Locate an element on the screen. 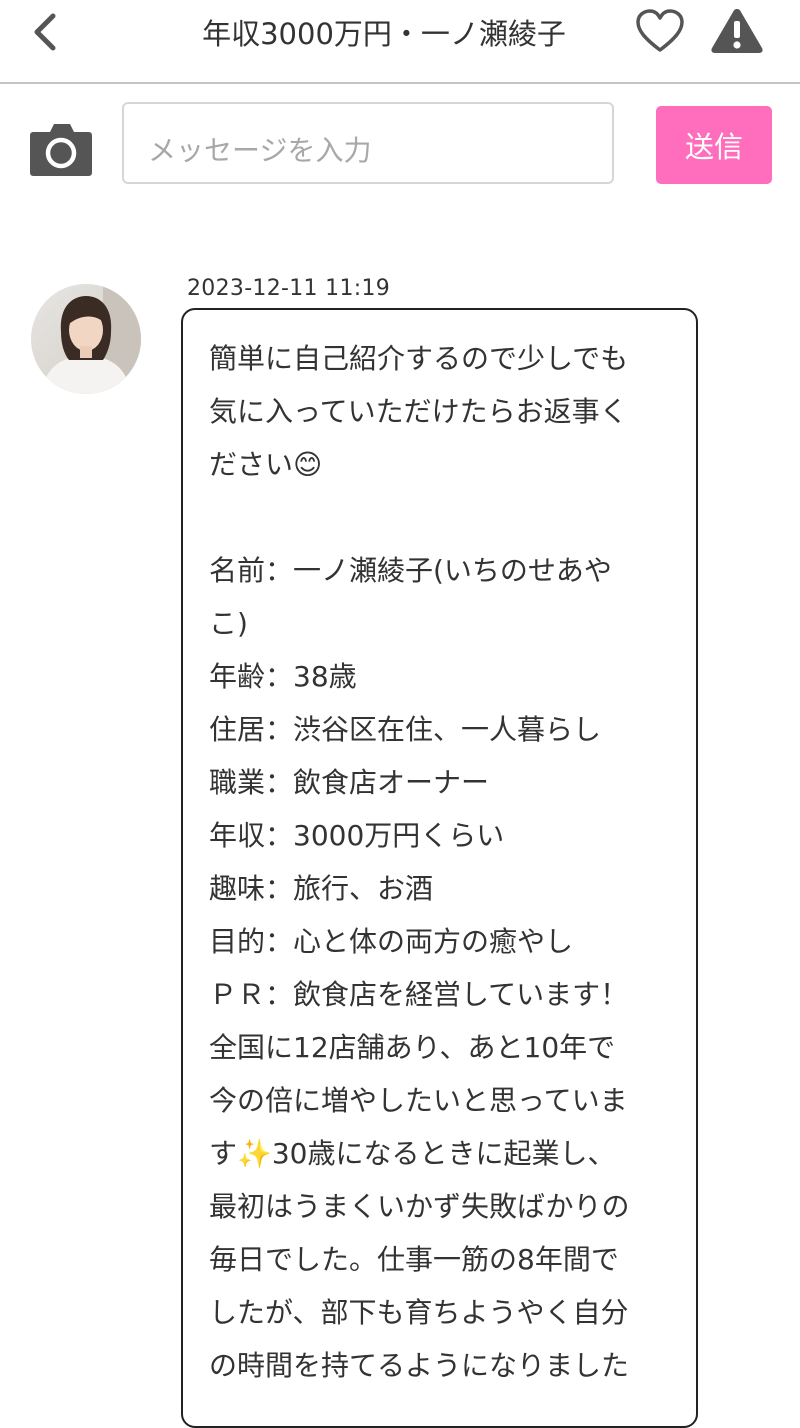 The image size is (800, 1428). message-line: 目的：心と体の両方の癒やし is located at coordinates (391, 941).